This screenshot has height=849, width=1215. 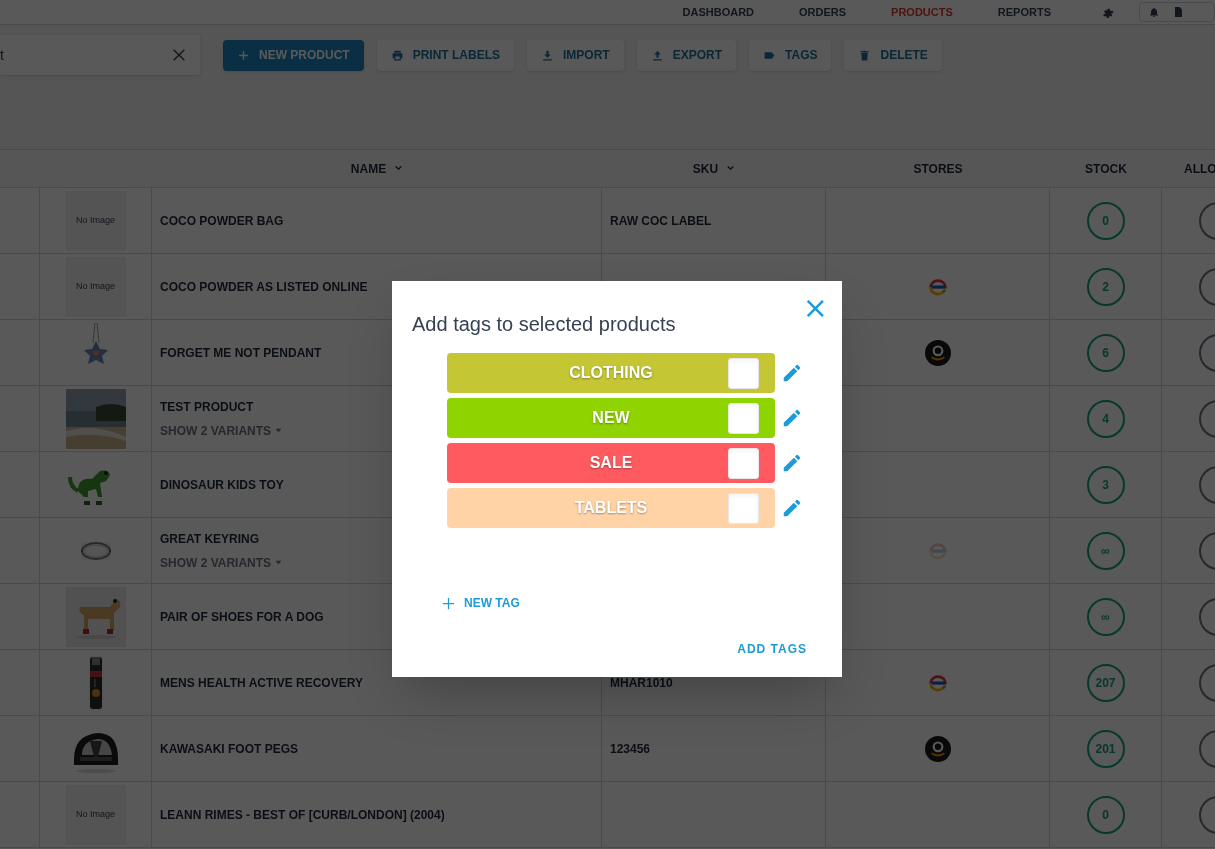 I want to click on download-icon, so click(x=547, y=55).